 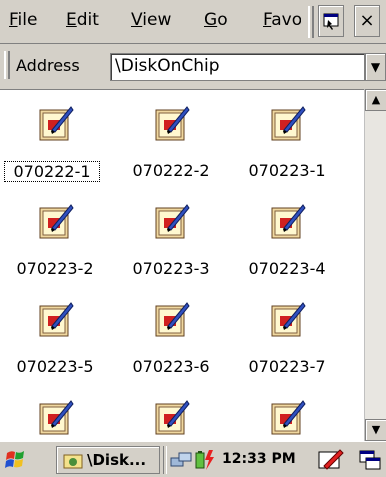 I want to click on menu-view: View, so click(x=151, y=20).